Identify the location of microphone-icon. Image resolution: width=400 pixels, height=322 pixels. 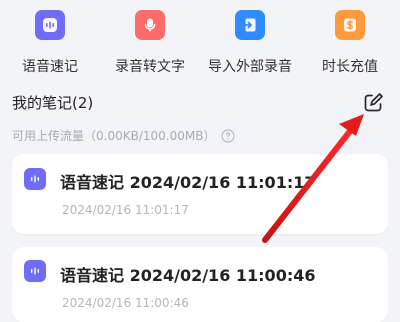
(150, 25).